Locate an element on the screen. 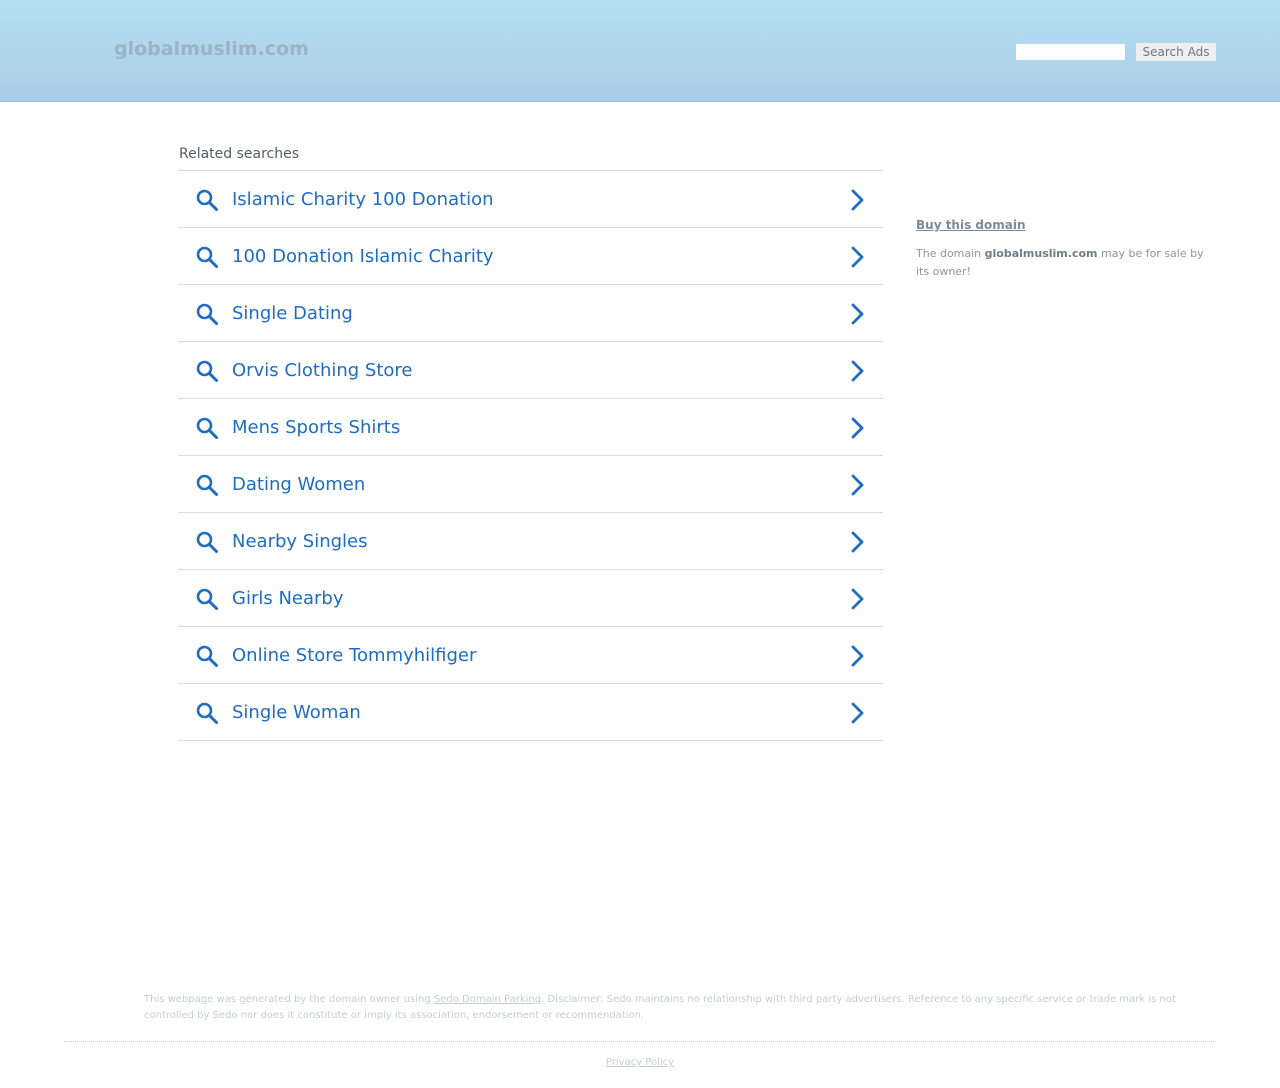 This screenshot has width=1280, height=1088. search-input is located at coordinates (1070, 52).